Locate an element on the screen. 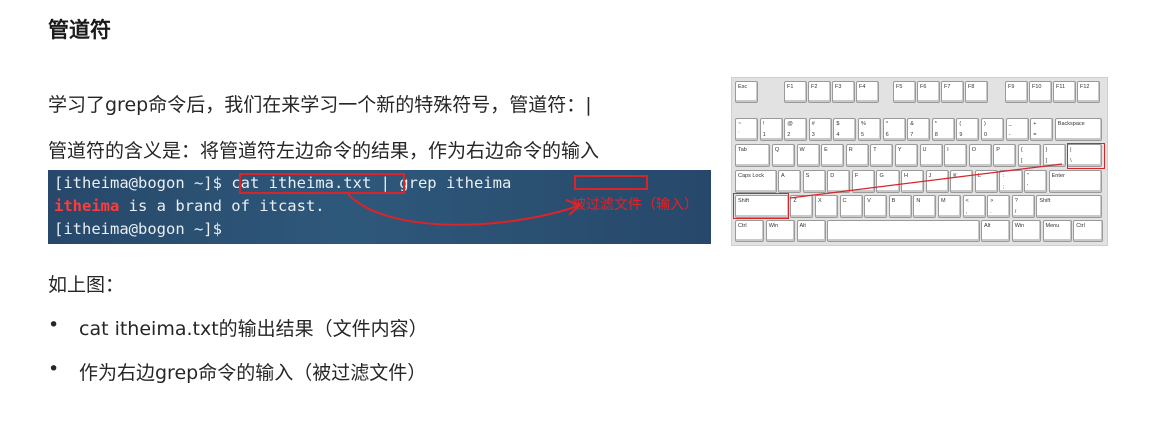 Image resolution: width=1176 pixels, height=432 pixels. command-highlight-box is located at coordinates (322, 183).